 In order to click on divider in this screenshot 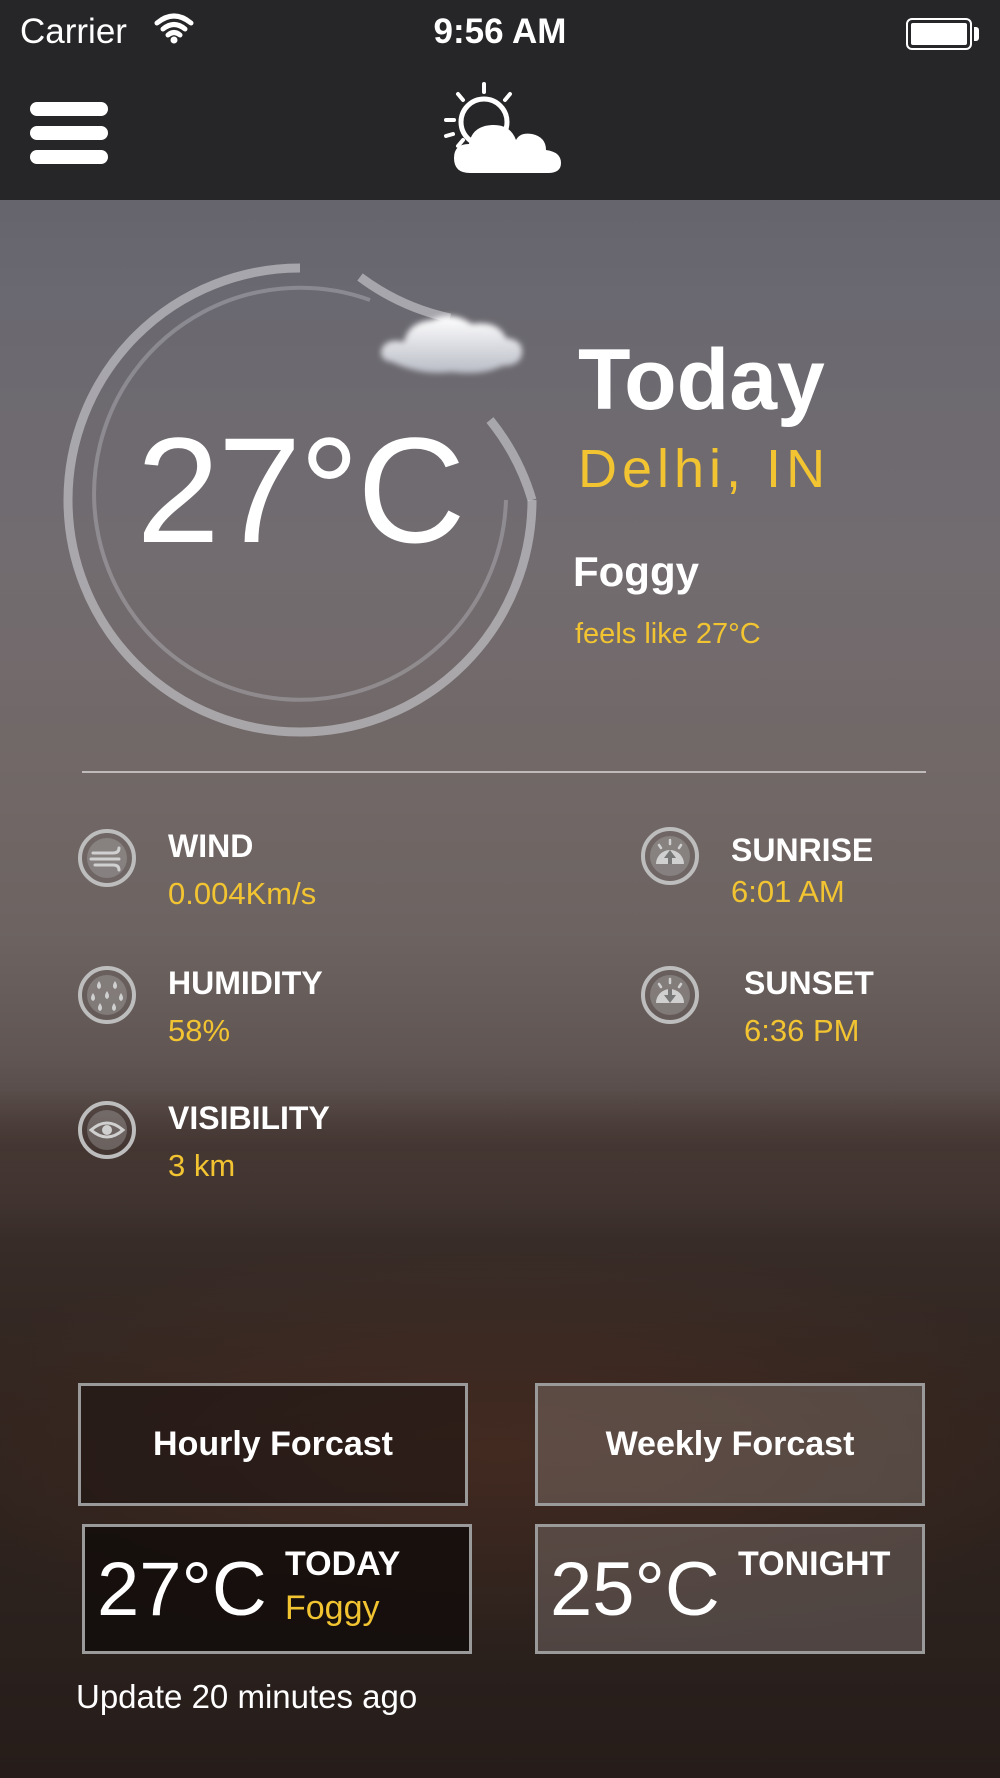, I will do `click(504, 772)`.